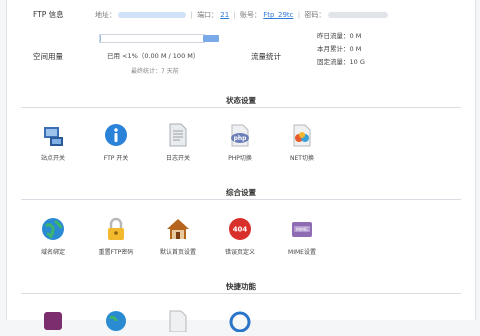  What do you see at coordinates (178, 229) in the screenshot?
I see `home-icon` at bounding box center [178, 229].